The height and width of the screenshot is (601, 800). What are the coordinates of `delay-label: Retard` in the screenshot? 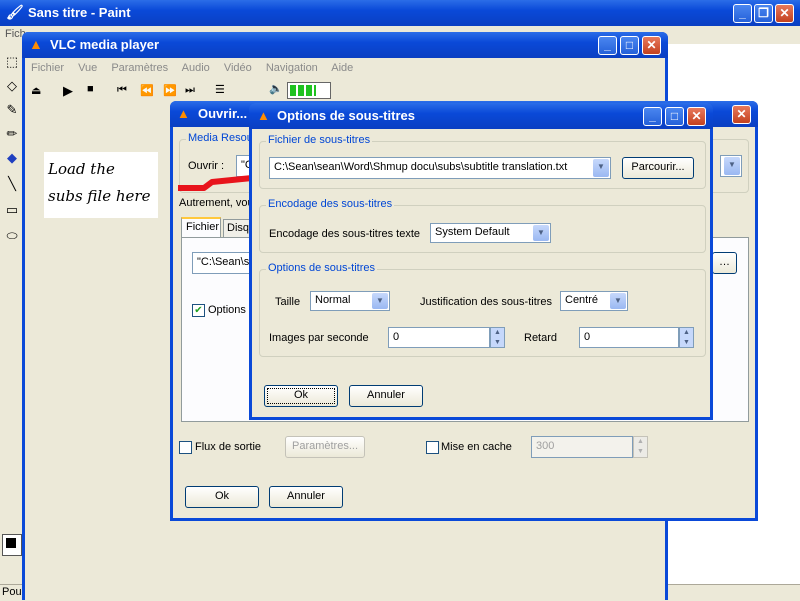 It's located at (541, 338).